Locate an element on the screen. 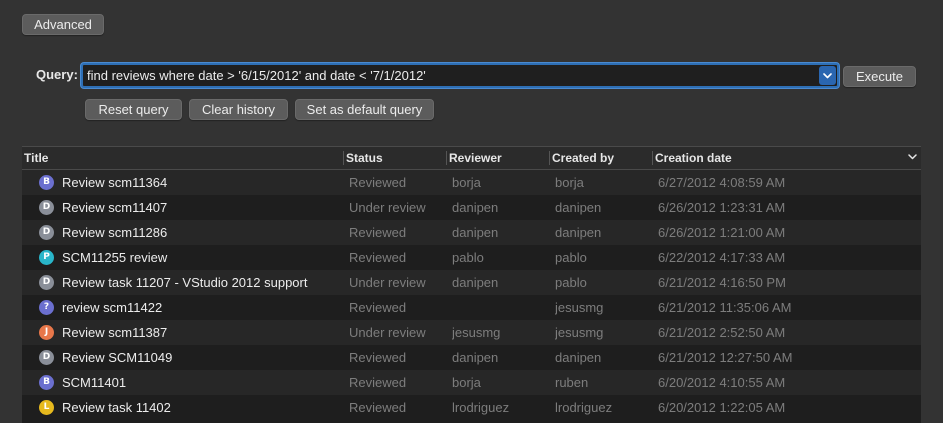 The height and width of the screenshot is (423, 943). cell-title: Review SCM11049 is located at coordinates (117, 357).